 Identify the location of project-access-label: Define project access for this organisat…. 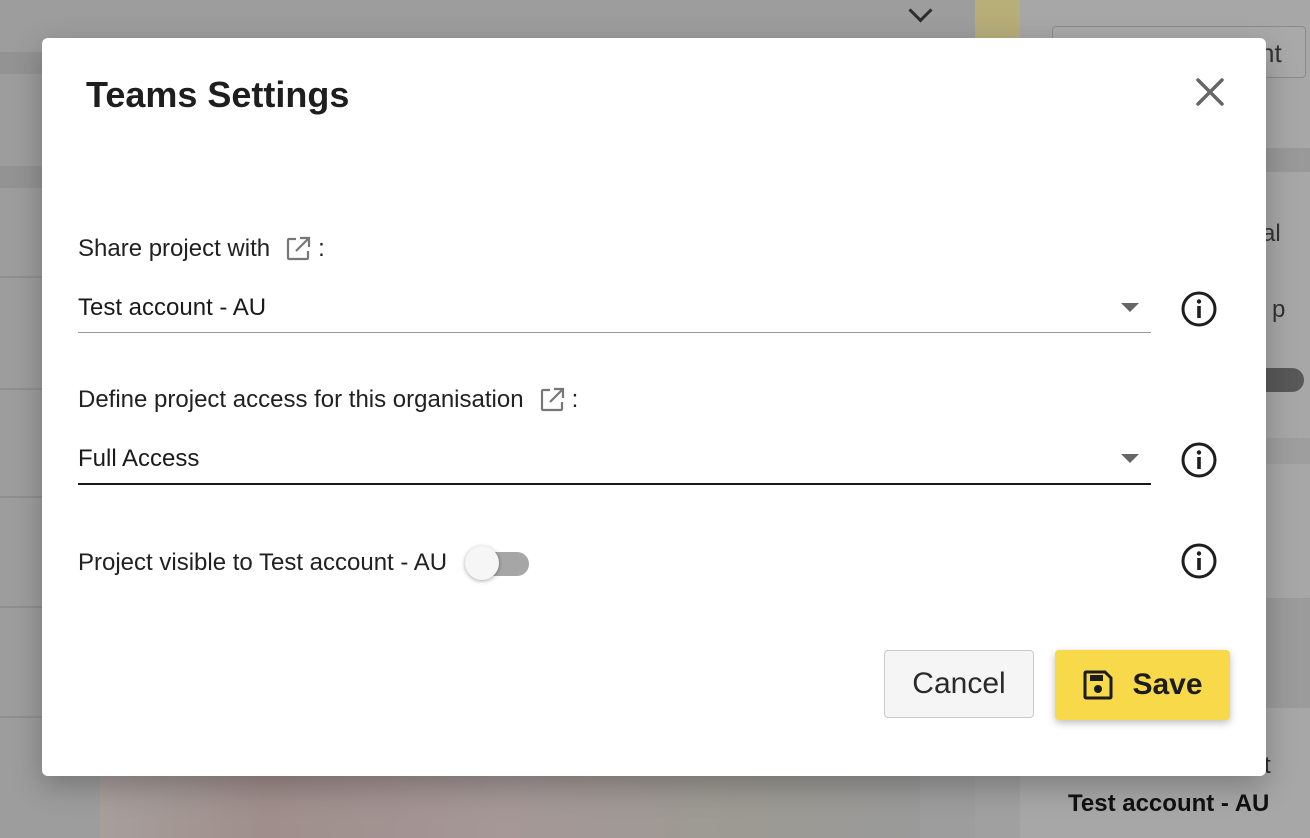
(328, 400).